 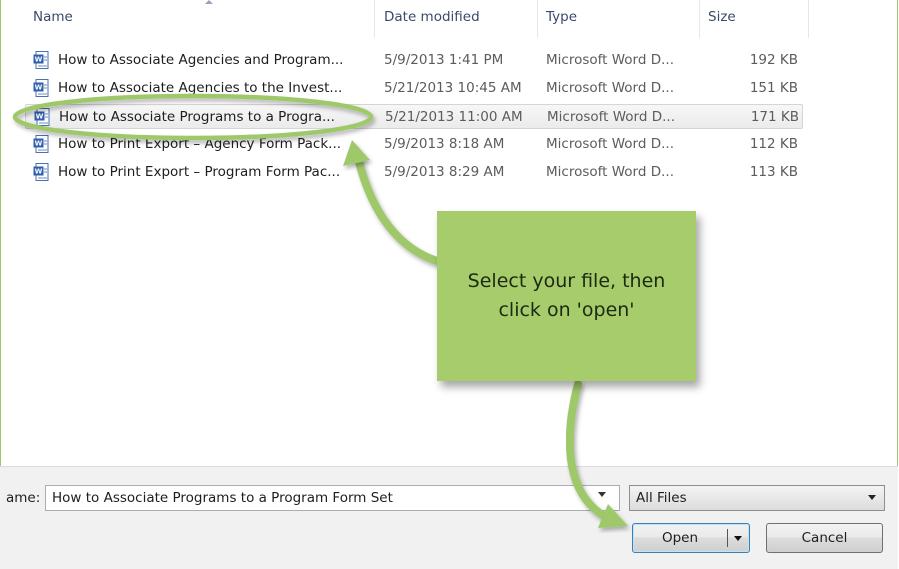 I want to click on highlight-ellipse, so click(x=193, y=117).